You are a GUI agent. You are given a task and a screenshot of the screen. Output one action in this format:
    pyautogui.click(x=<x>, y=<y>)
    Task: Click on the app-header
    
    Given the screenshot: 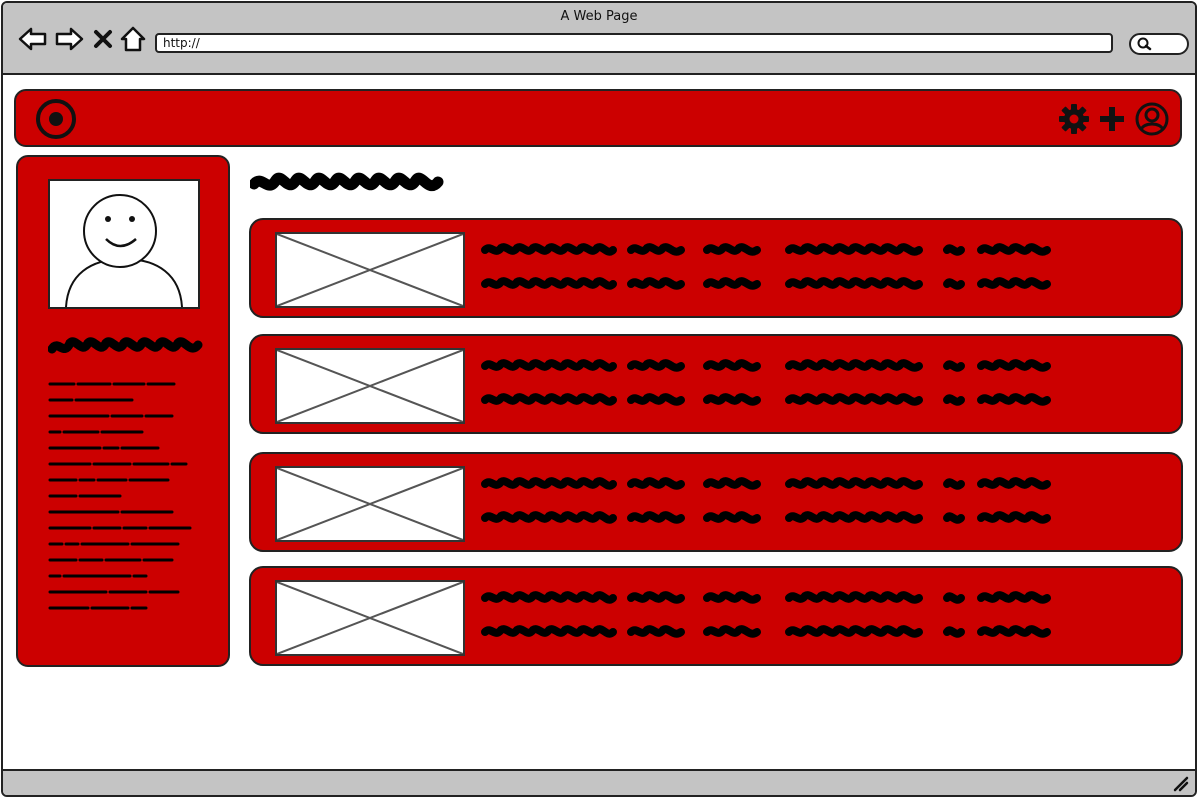 What is the action you would take?
    pyautogui.click(x=598, y=118)
    